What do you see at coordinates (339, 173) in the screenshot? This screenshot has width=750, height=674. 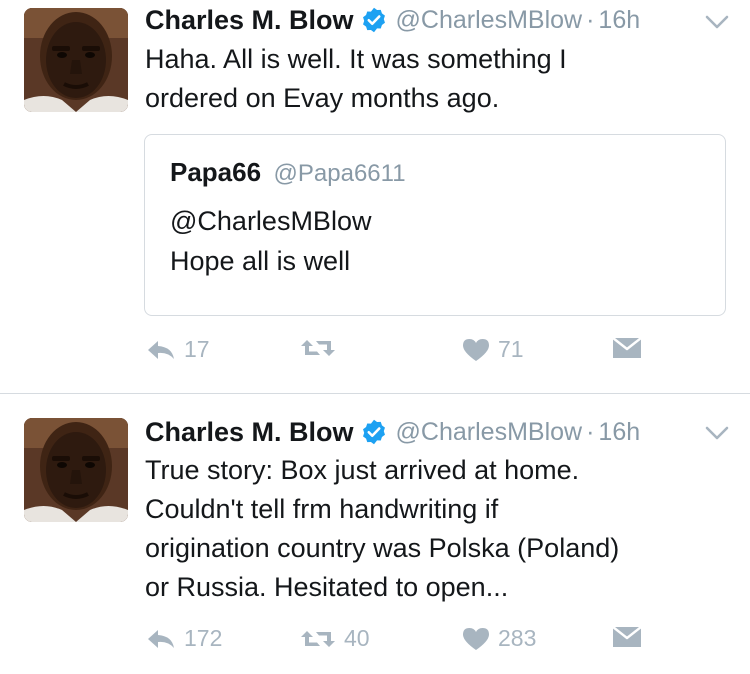 I see `quoted-author-handle: @Papa6611` at bounding box center [339, 173].